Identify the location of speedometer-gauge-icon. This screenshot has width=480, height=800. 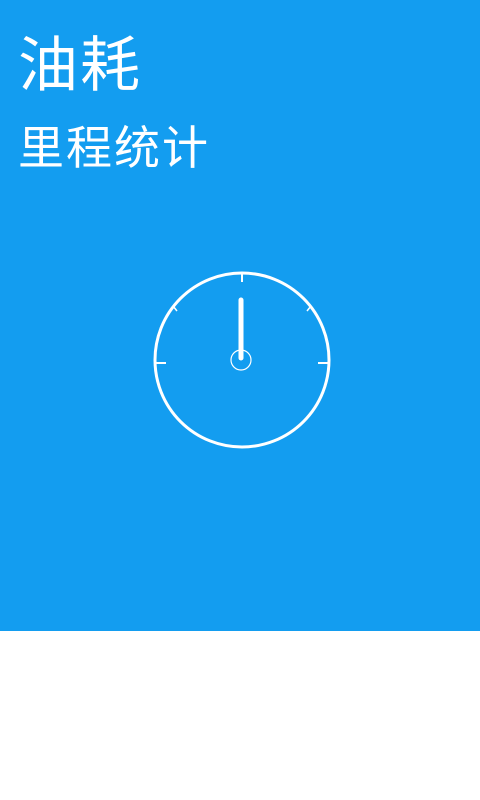
(242, 360).